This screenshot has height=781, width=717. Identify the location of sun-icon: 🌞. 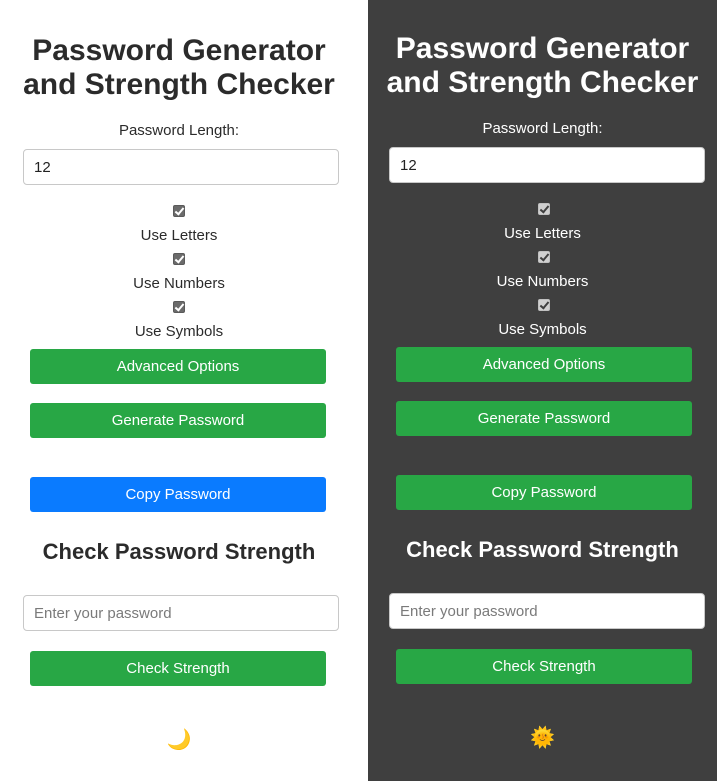
(542, 738).